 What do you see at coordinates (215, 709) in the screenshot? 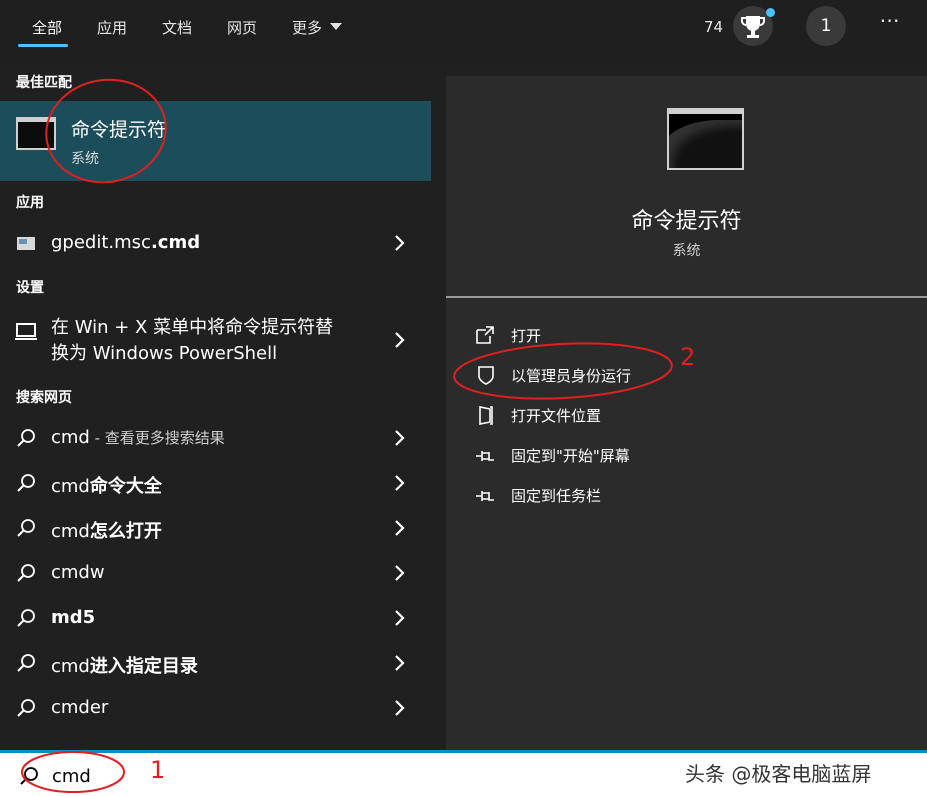
I see `web-result: cmder` at bounding box center [215, 709].